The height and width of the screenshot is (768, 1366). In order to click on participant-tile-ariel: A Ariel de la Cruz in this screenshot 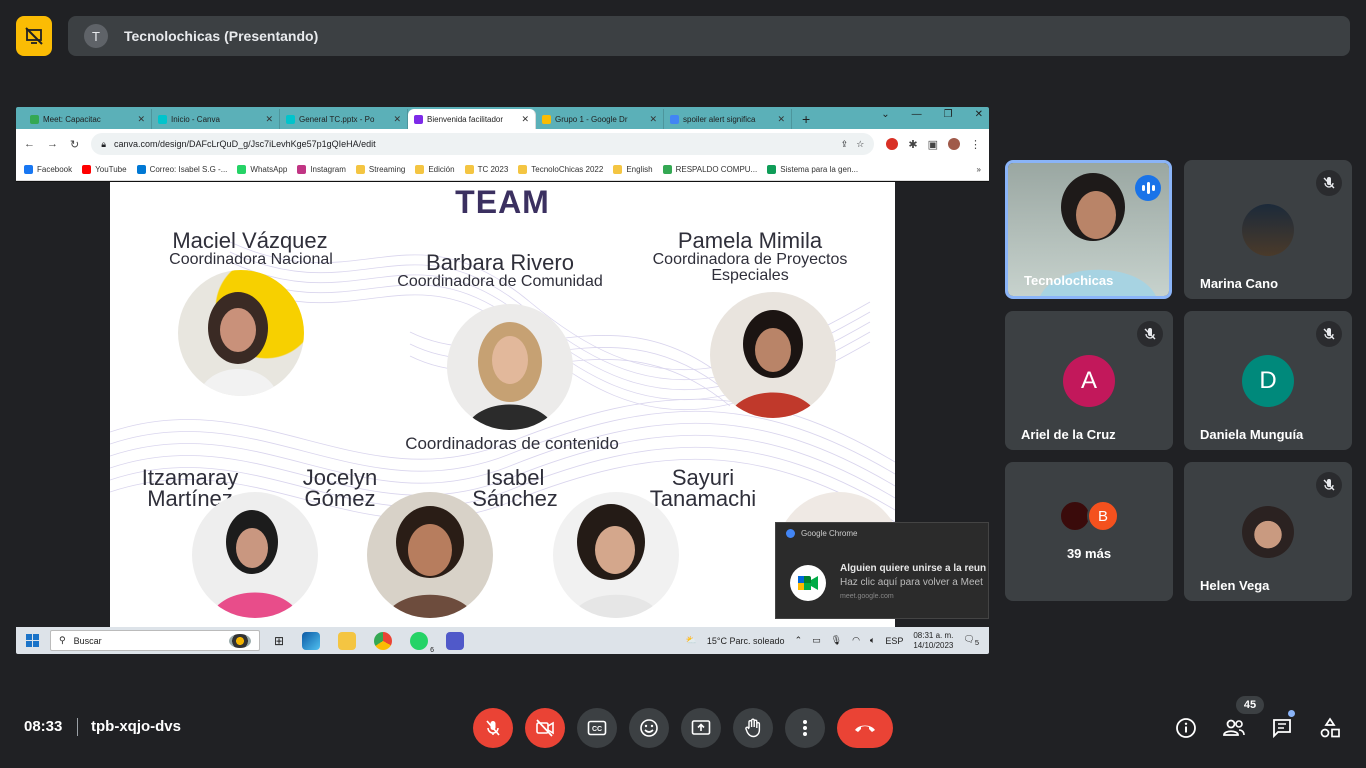, I will do `click(1089, 380)`.